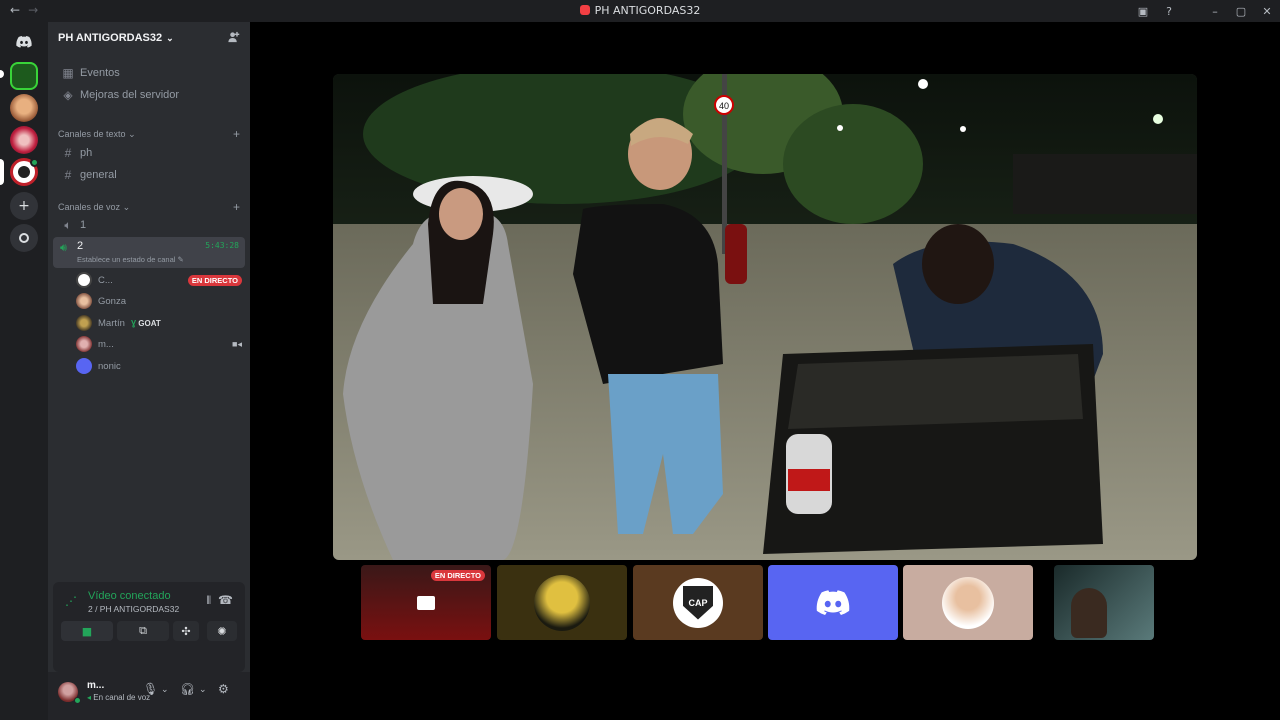  I want to click on user-status: ◂ En canal de voz, so click(119, 697).